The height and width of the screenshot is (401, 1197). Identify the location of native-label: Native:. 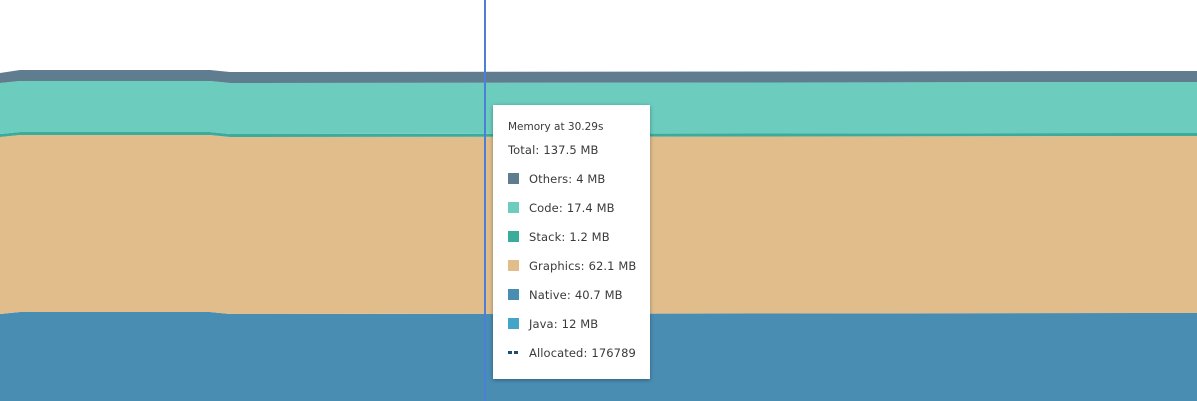
(550, 294).